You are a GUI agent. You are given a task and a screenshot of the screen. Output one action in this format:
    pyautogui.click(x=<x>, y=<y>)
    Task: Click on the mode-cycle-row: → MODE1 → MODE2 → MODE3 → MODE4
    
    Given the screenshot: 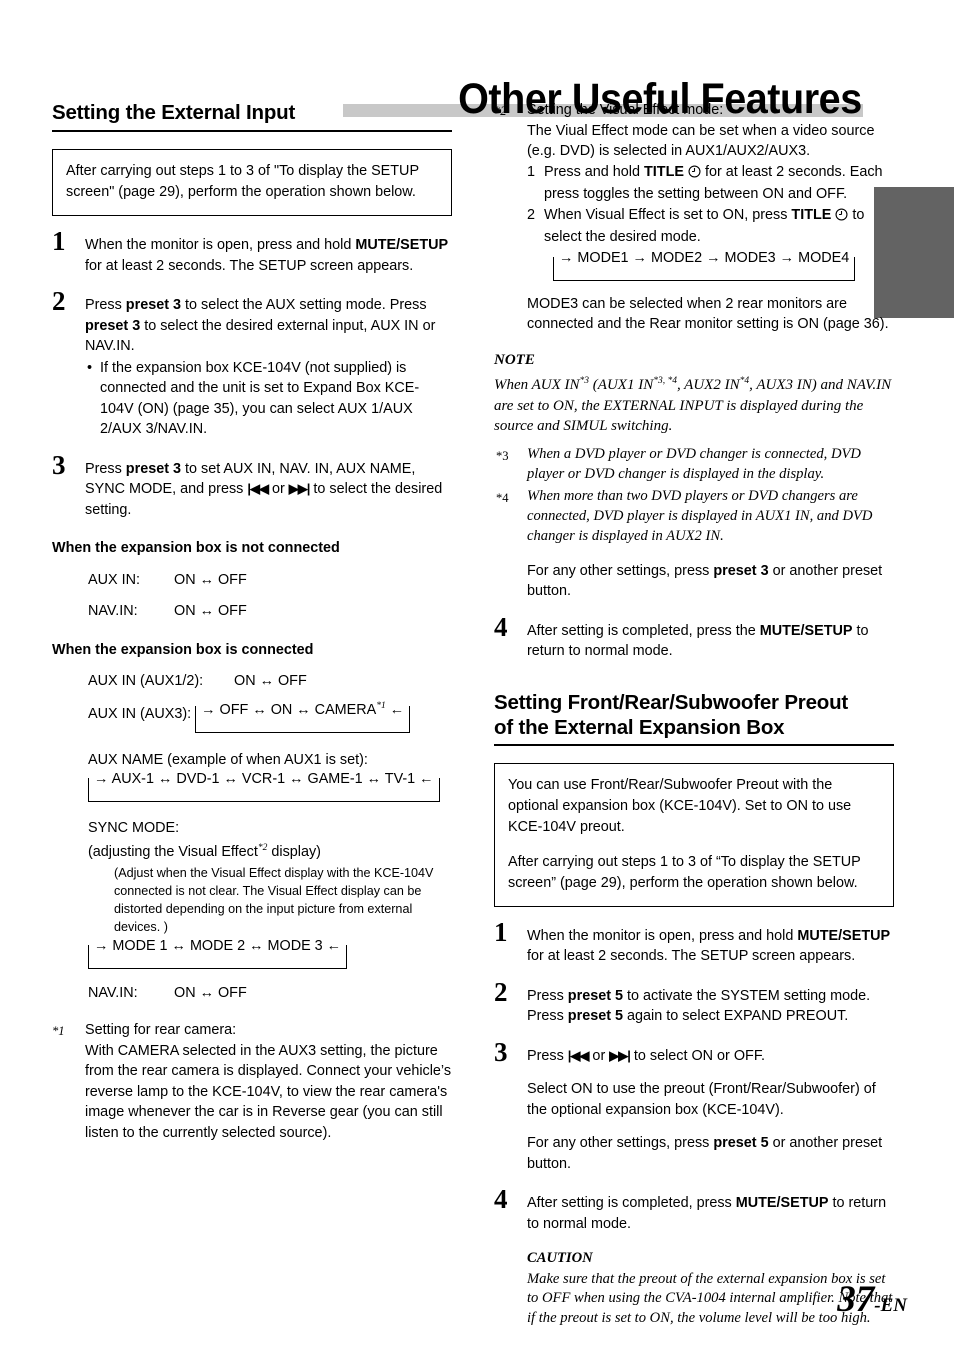 What is the action you would take?
    pyautogui.click(x=710, y=265)
    